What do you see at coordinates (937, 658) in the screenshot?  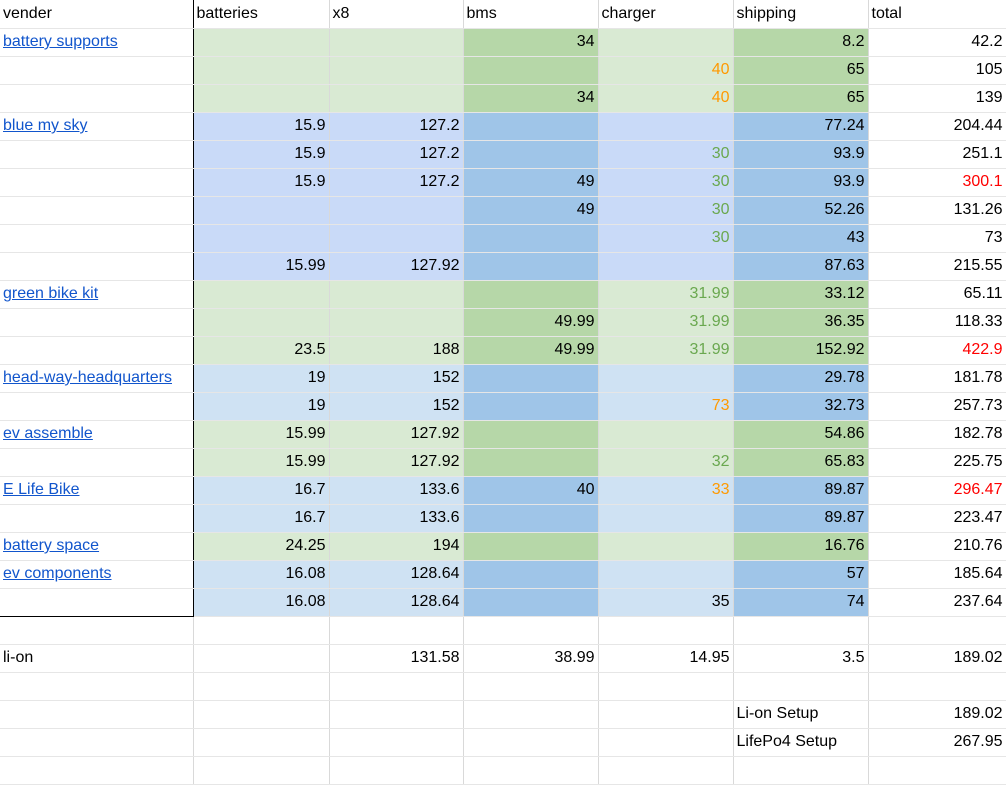 I see `lion-cell-total: 189.02` at bounding box center [937, 658].